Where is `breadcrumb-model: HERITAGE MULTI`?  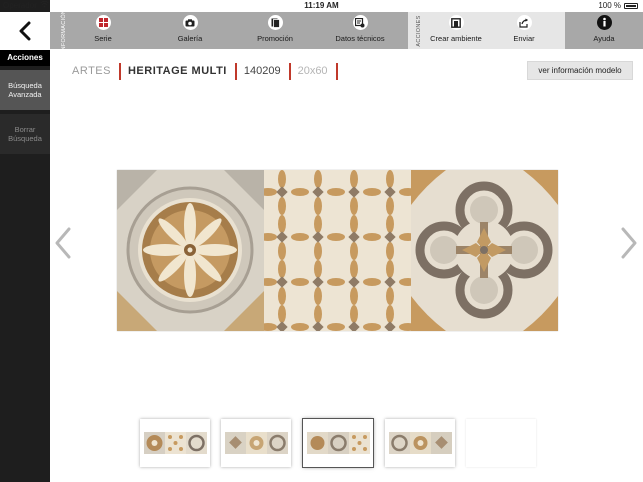
breadcrumb-model: HERITAGE MULTI is located at coordinates (177, 71).